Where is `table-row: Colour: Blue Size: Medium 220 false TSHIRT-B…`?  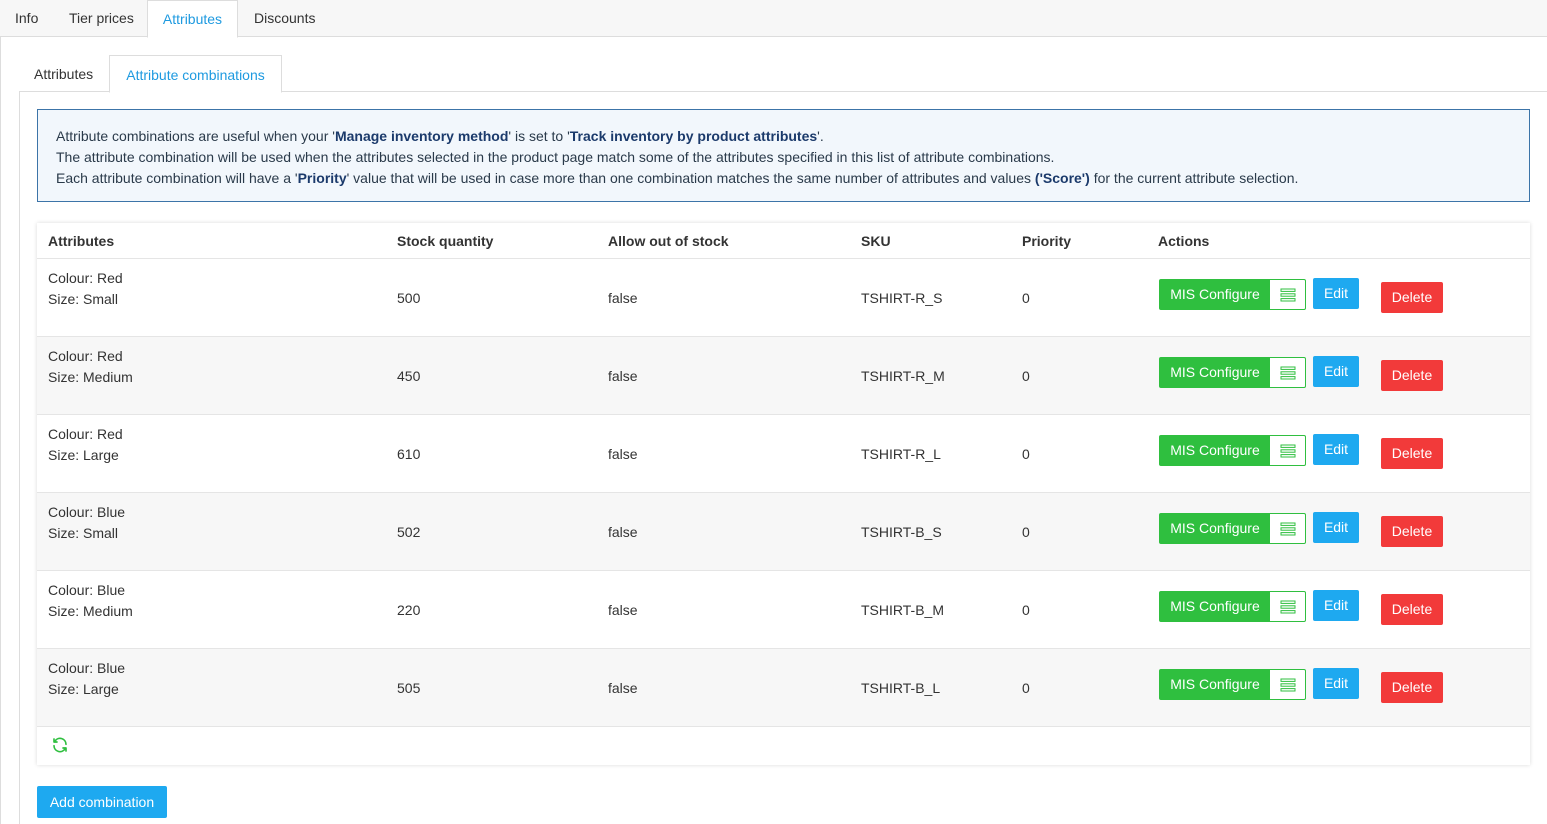
table-row: Colour: Blue Size: Medium 220 false TSHIRT-B… is located at coordinates (783, 610).